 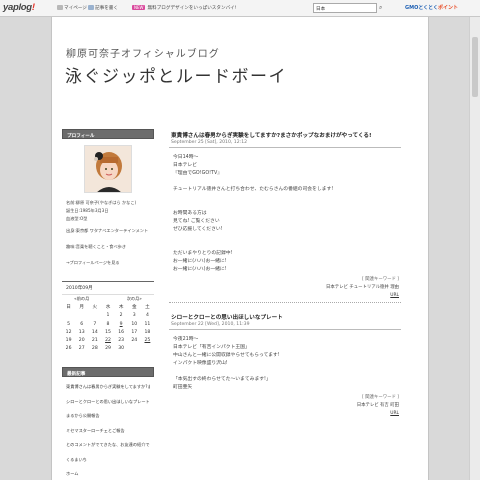 What do you see at coordinates (108, 372) in the screenshot?
I see `recent-posts-heading: 最新記事` at bounding box center [108, 372].